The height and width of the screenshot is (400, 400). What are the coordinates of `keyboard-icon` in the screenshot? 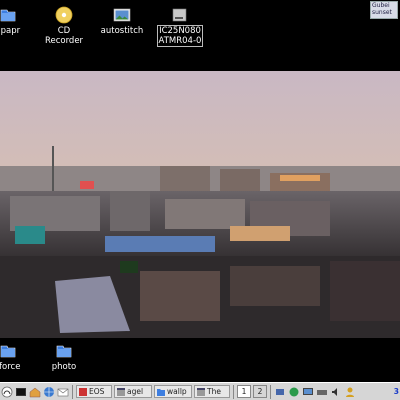 It's located at (322, 392).